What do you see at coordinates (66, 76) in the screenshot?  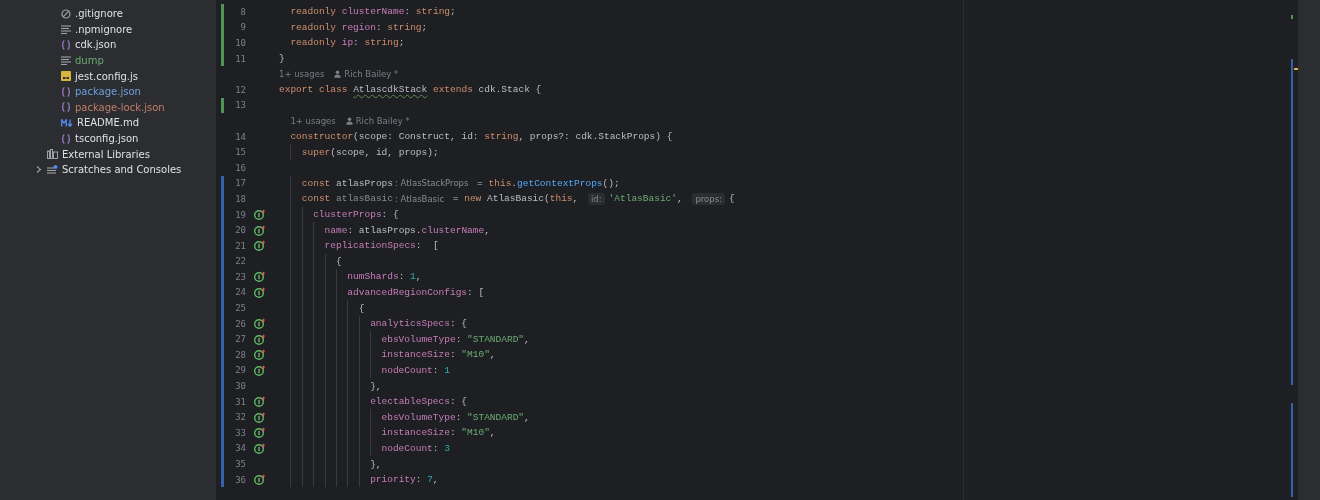 I see `javascript-file-icon` at bounding box center [66, 76].